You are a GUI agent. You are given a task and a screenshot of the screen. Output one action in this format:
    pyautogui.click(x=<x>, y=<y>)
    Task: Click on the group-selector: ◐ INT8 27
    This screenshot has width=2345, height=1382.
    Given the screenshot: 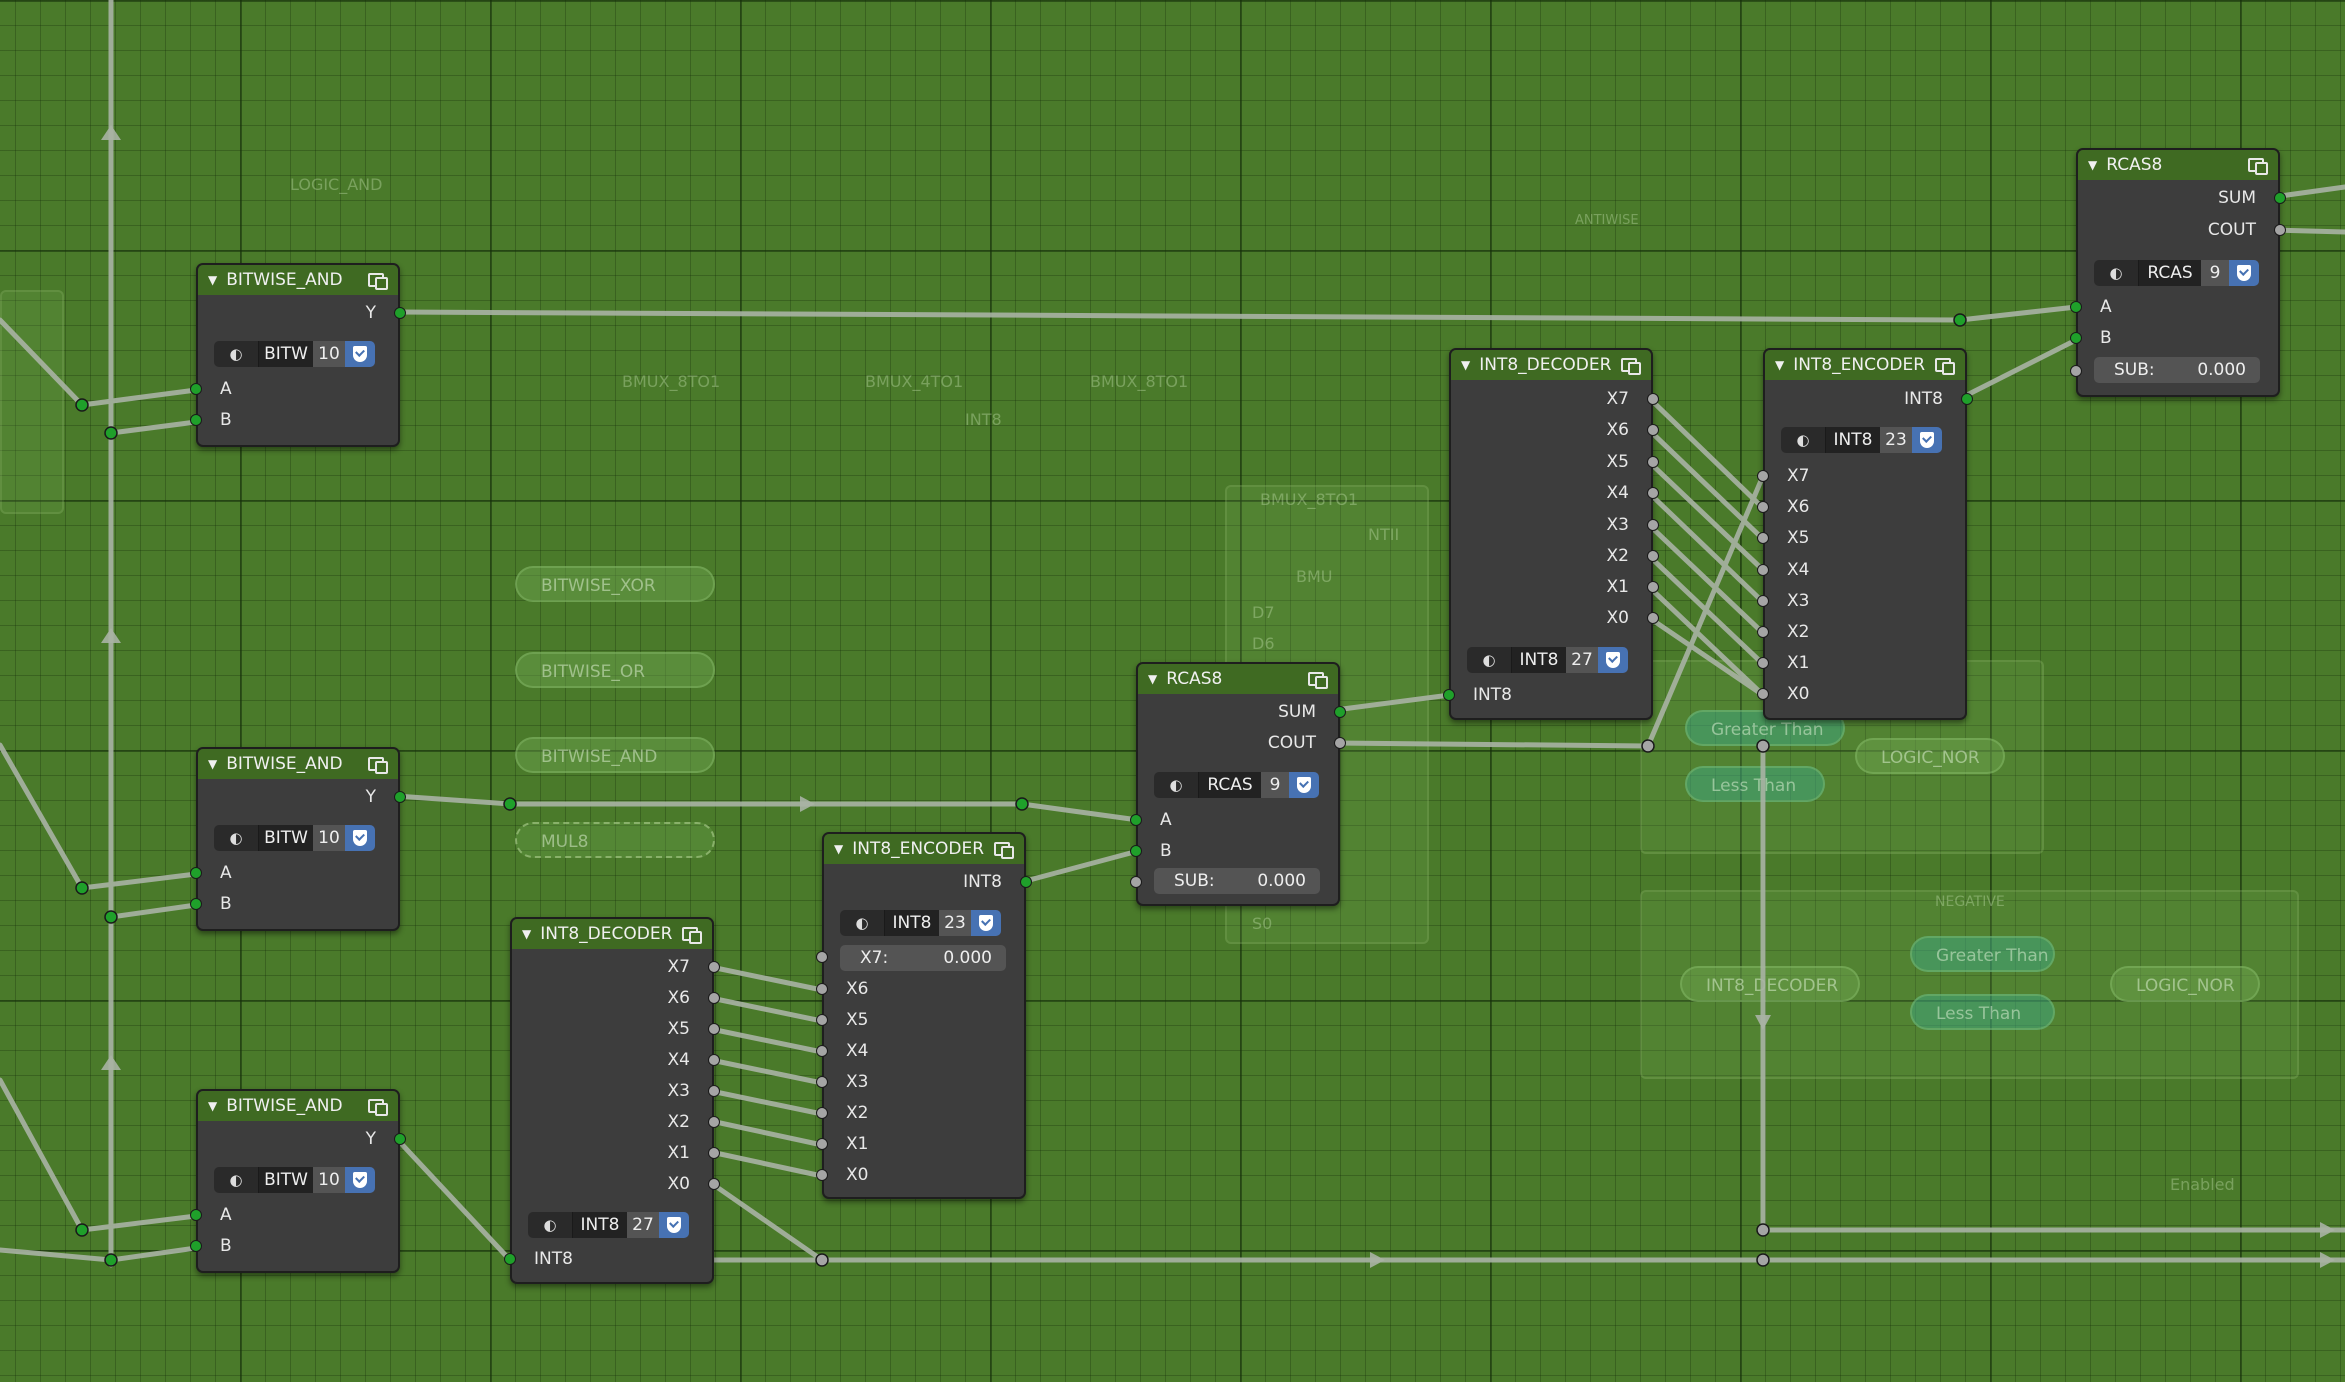 What is the action you would take?
    pyautogui.click(x=1547, y=660)
    